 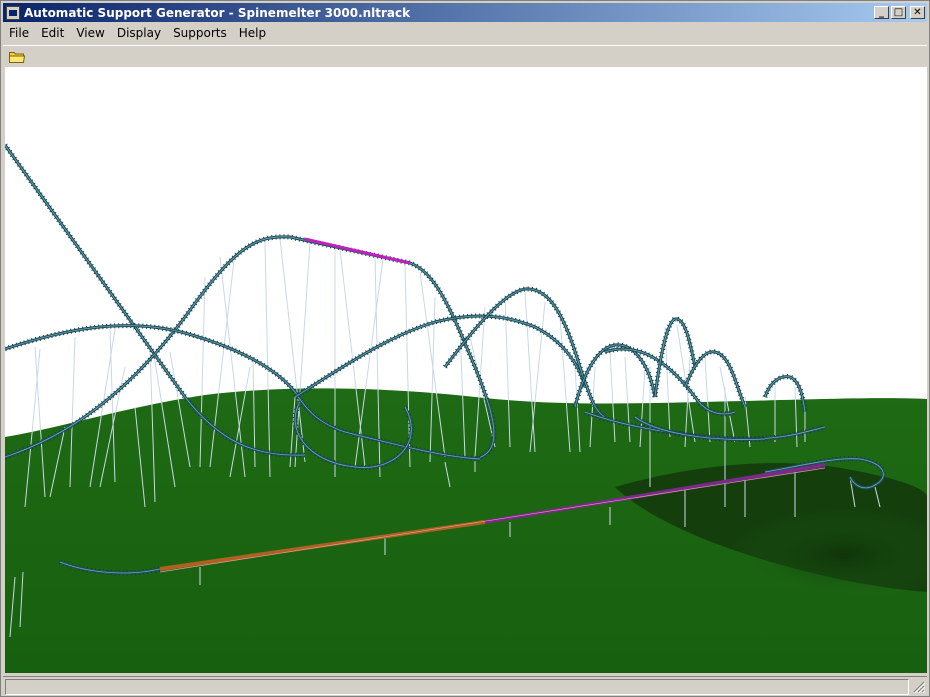 What do you see at coordinates (252, 33) in the screenshot?
I see `menu-help: Help` at bounding box center [252, 33].